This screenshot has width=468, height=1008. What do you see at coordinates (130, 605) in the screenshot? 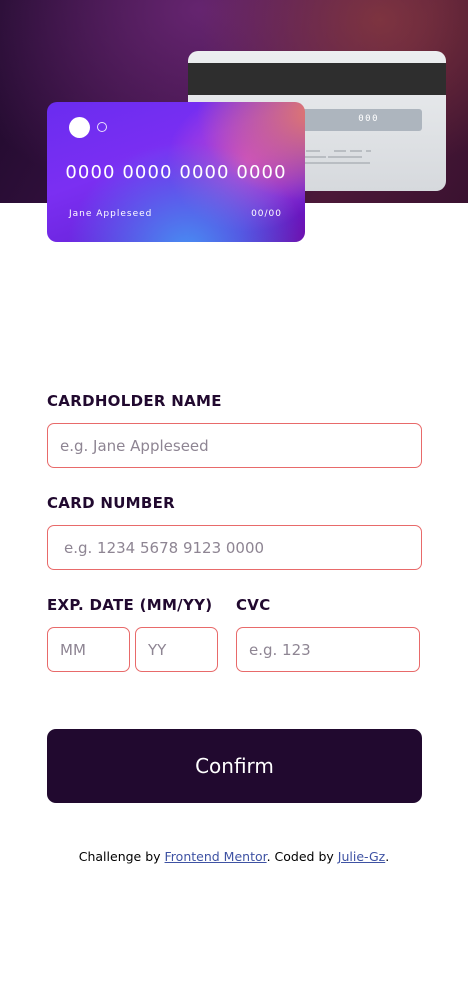
I see `exp-date-label: EXP. DATE (MM/YY)` at bounding box center [130, 605].